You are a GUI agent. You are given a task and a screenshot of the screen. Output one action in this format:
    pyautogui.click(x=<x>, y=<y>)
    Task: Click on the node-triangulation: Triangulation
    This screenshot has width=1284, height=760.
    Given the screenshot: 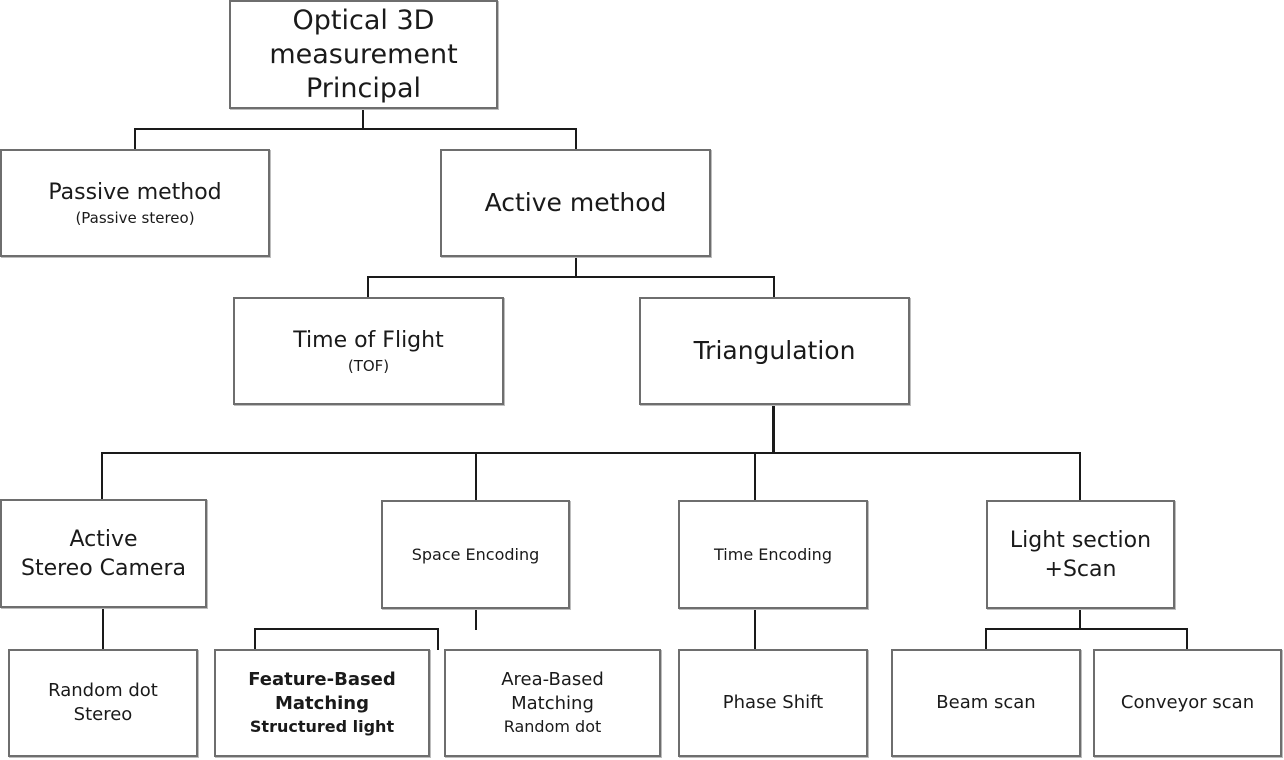 What is the action you would take?
    pyautogui.click(x=774, y=351)
    